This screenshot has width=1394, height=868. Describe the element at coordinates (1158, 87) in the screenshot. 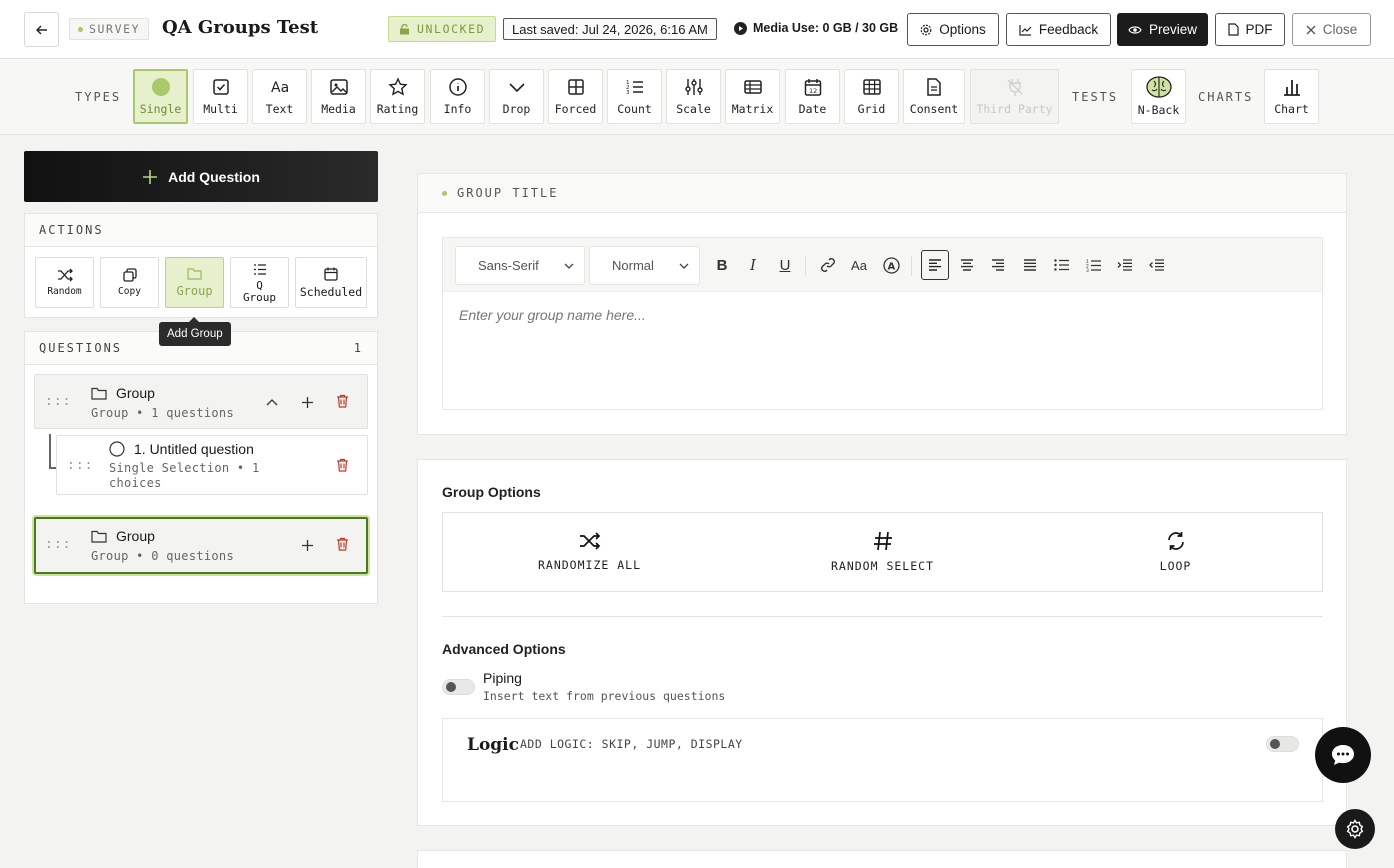

I see `brain-icon` at that location.